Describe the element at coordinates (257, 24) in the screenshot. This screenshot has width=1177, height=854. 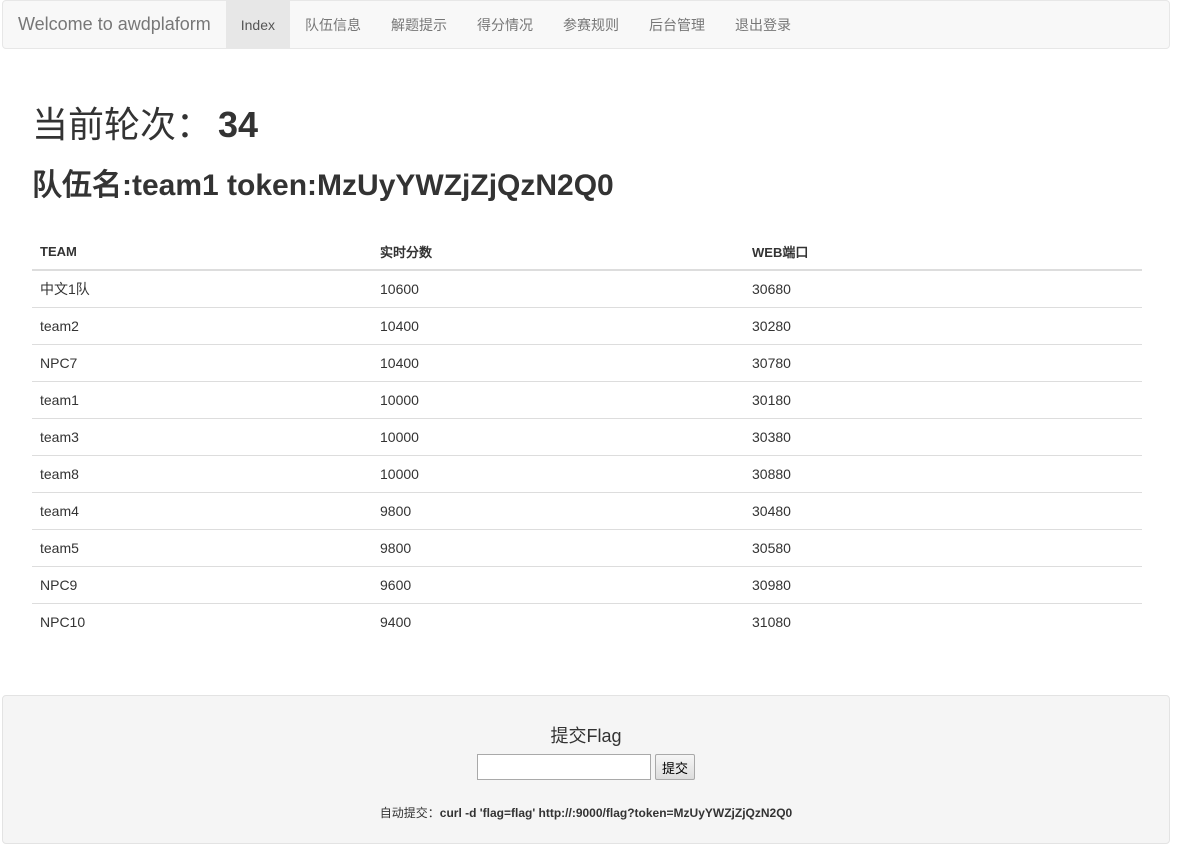
I see `nav-item-index: Index` at that location.